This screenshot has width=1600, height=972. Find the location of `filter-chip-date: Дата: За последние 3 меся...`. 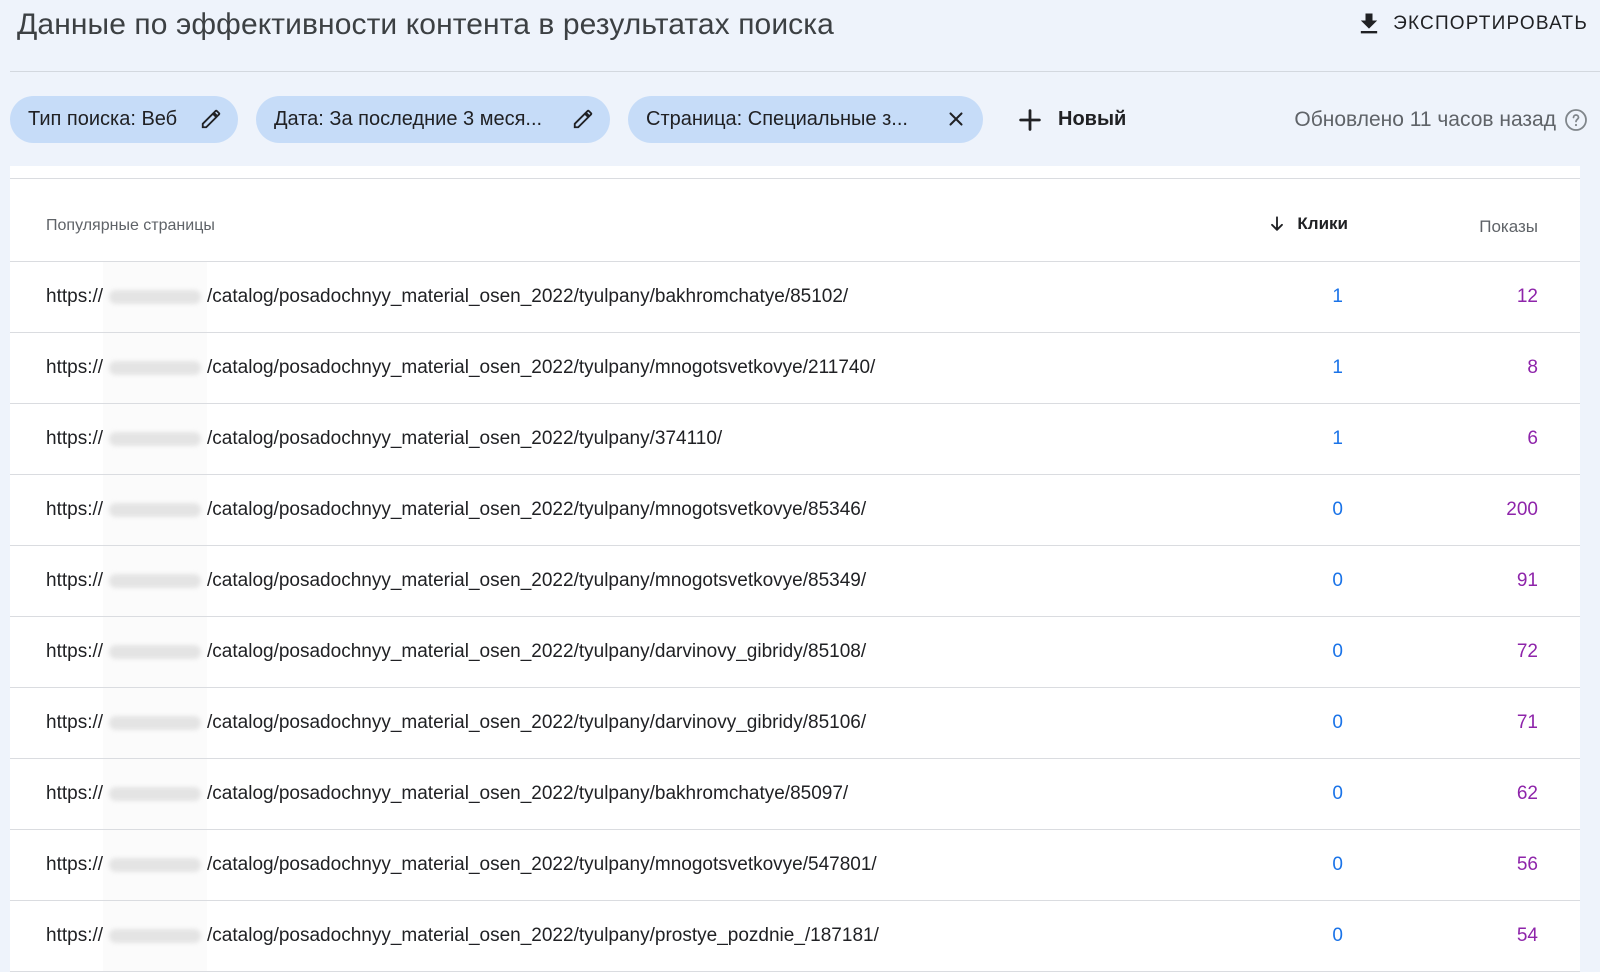

filter-chip-date: Дата: За последние 3 меся... is located at coordinates (433, 119).